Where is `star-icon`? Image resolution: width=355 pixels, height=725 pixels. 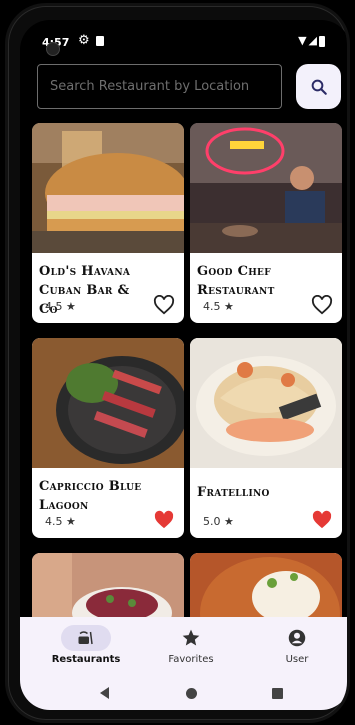
star-icon is located at coordinates (191, 637).